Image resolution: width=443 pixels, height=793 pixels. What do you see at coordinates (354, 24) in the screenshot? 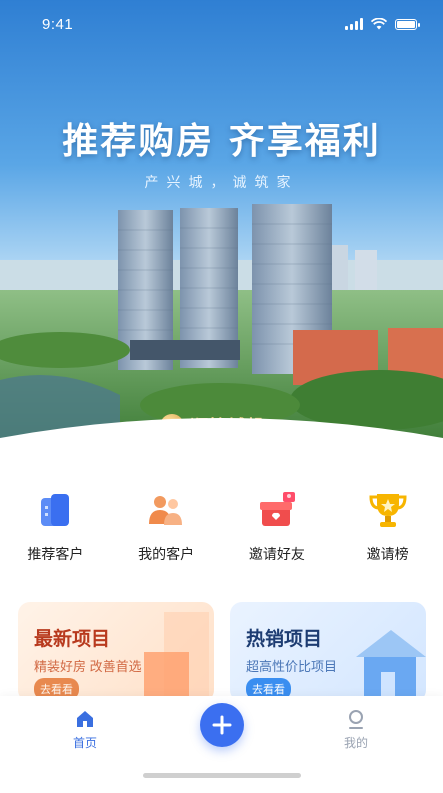
I see `cellular-signal-icon` at bounding box center [354, 24].